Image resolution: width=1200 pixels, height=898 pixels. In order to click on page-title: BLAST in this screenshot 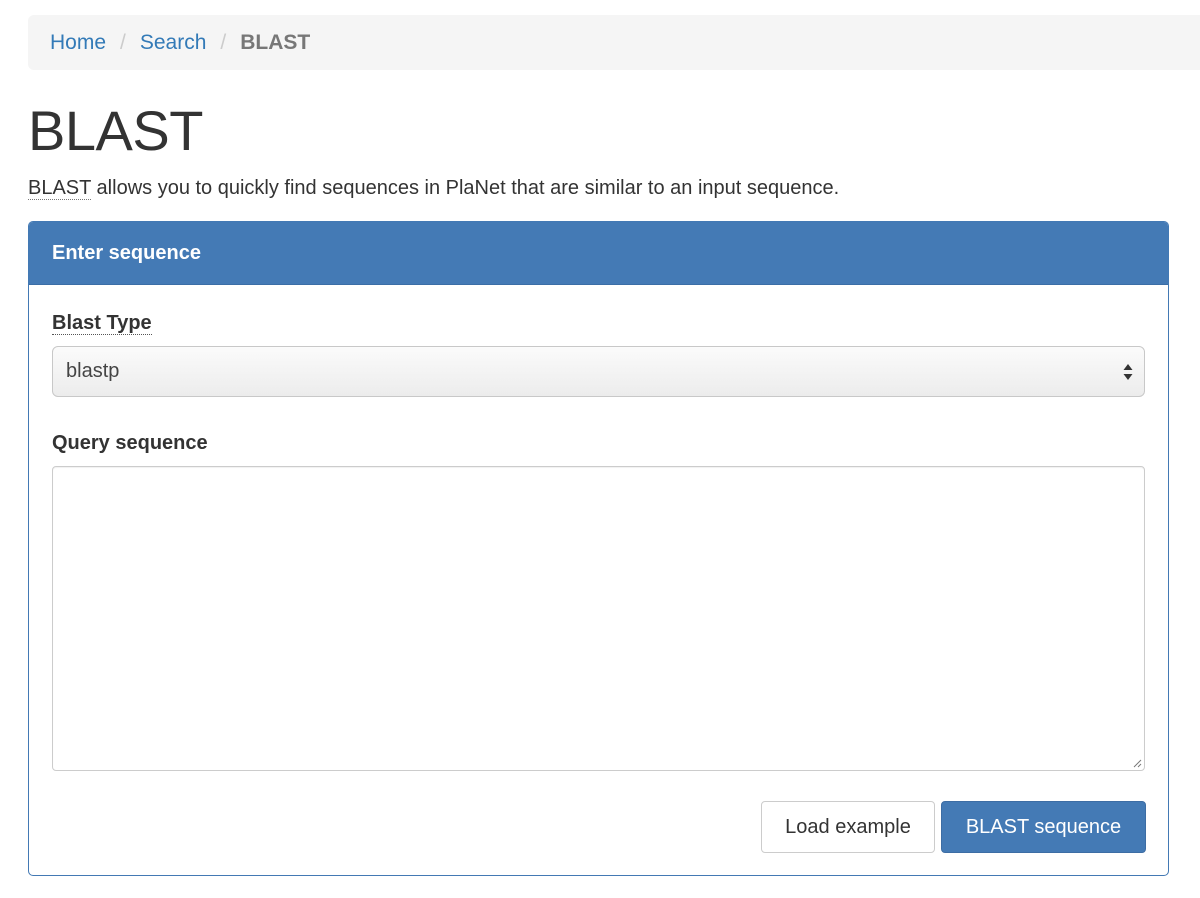, I will do `click(115, 130)`.